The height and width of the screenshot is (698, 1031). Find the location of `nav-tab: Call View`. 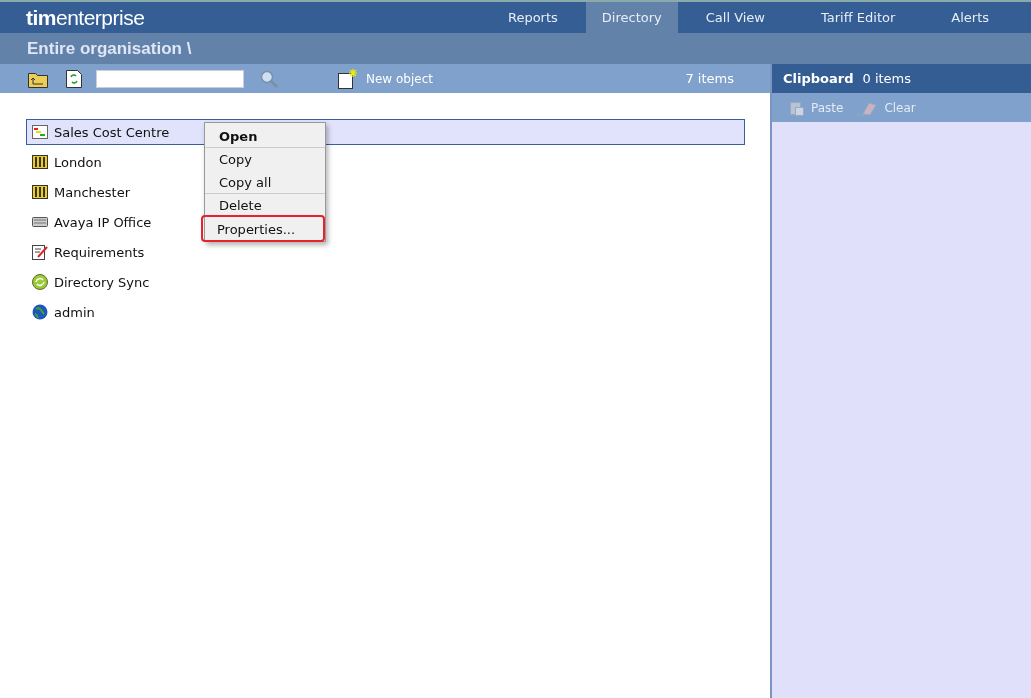

nav-tab: Call View is located at coordinates (735, 17).